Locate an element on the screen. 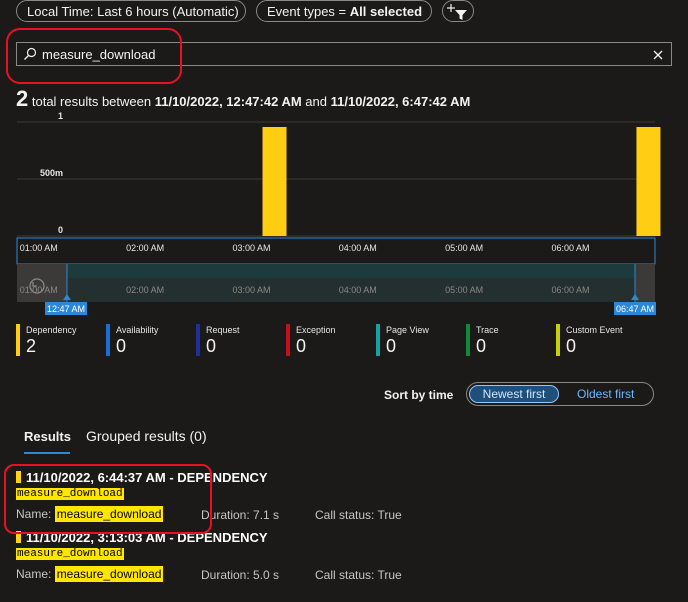  range-selection-band is located at coordinates (351, 271).